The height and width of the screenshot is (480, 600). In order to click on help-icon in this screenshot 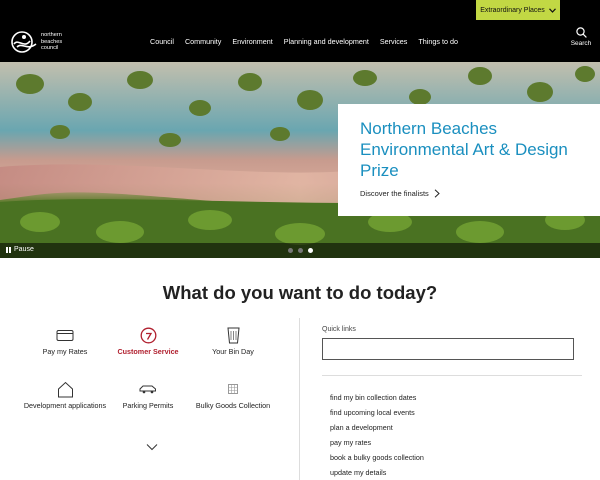, I will do `click(148, 335)`.